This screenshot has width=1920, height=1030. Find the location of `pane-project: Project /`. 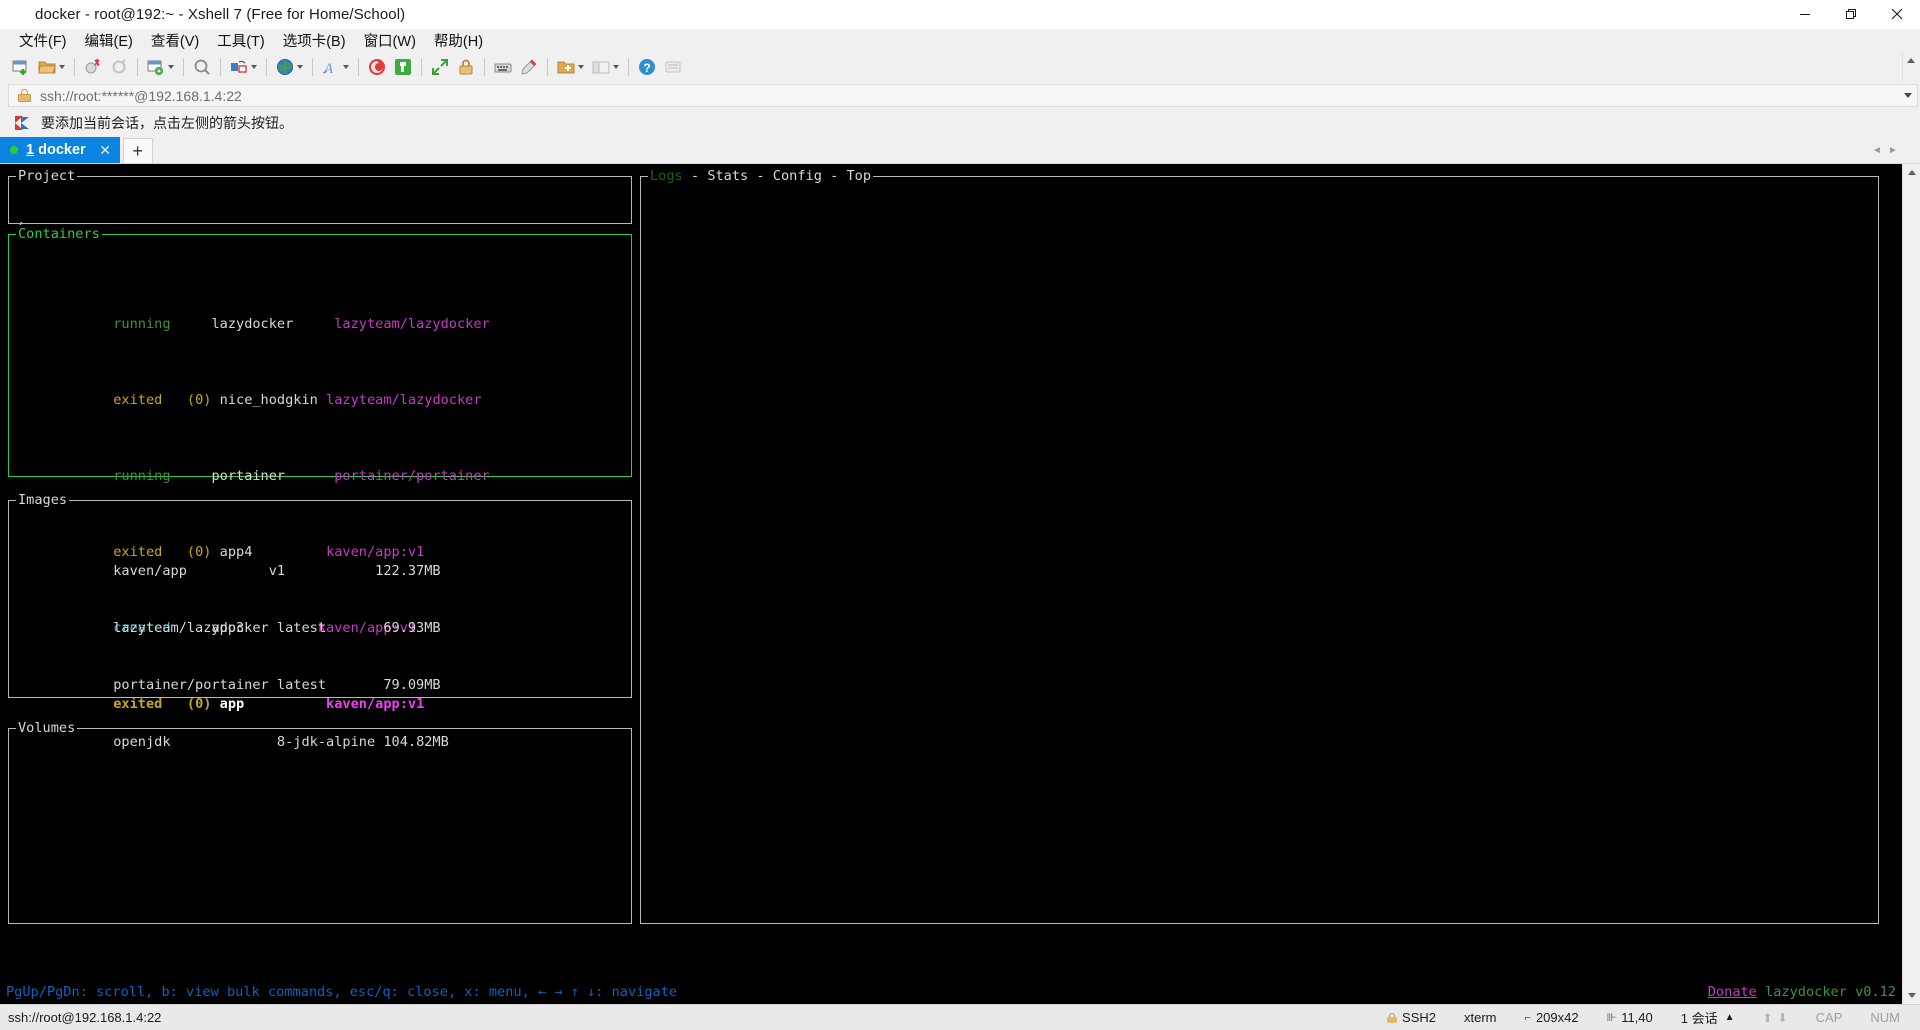

pane-project: Project / is located at coordinates (320, 201).